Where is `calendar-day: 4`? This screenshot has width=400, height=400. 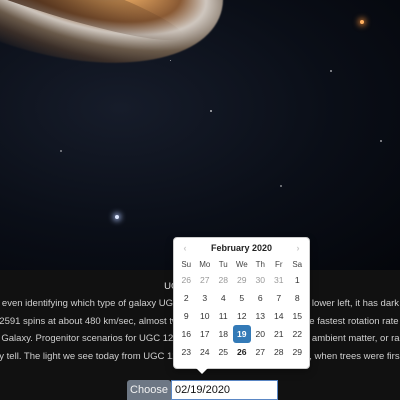
calendar-day: 4 is located at coordinates (223, 298).